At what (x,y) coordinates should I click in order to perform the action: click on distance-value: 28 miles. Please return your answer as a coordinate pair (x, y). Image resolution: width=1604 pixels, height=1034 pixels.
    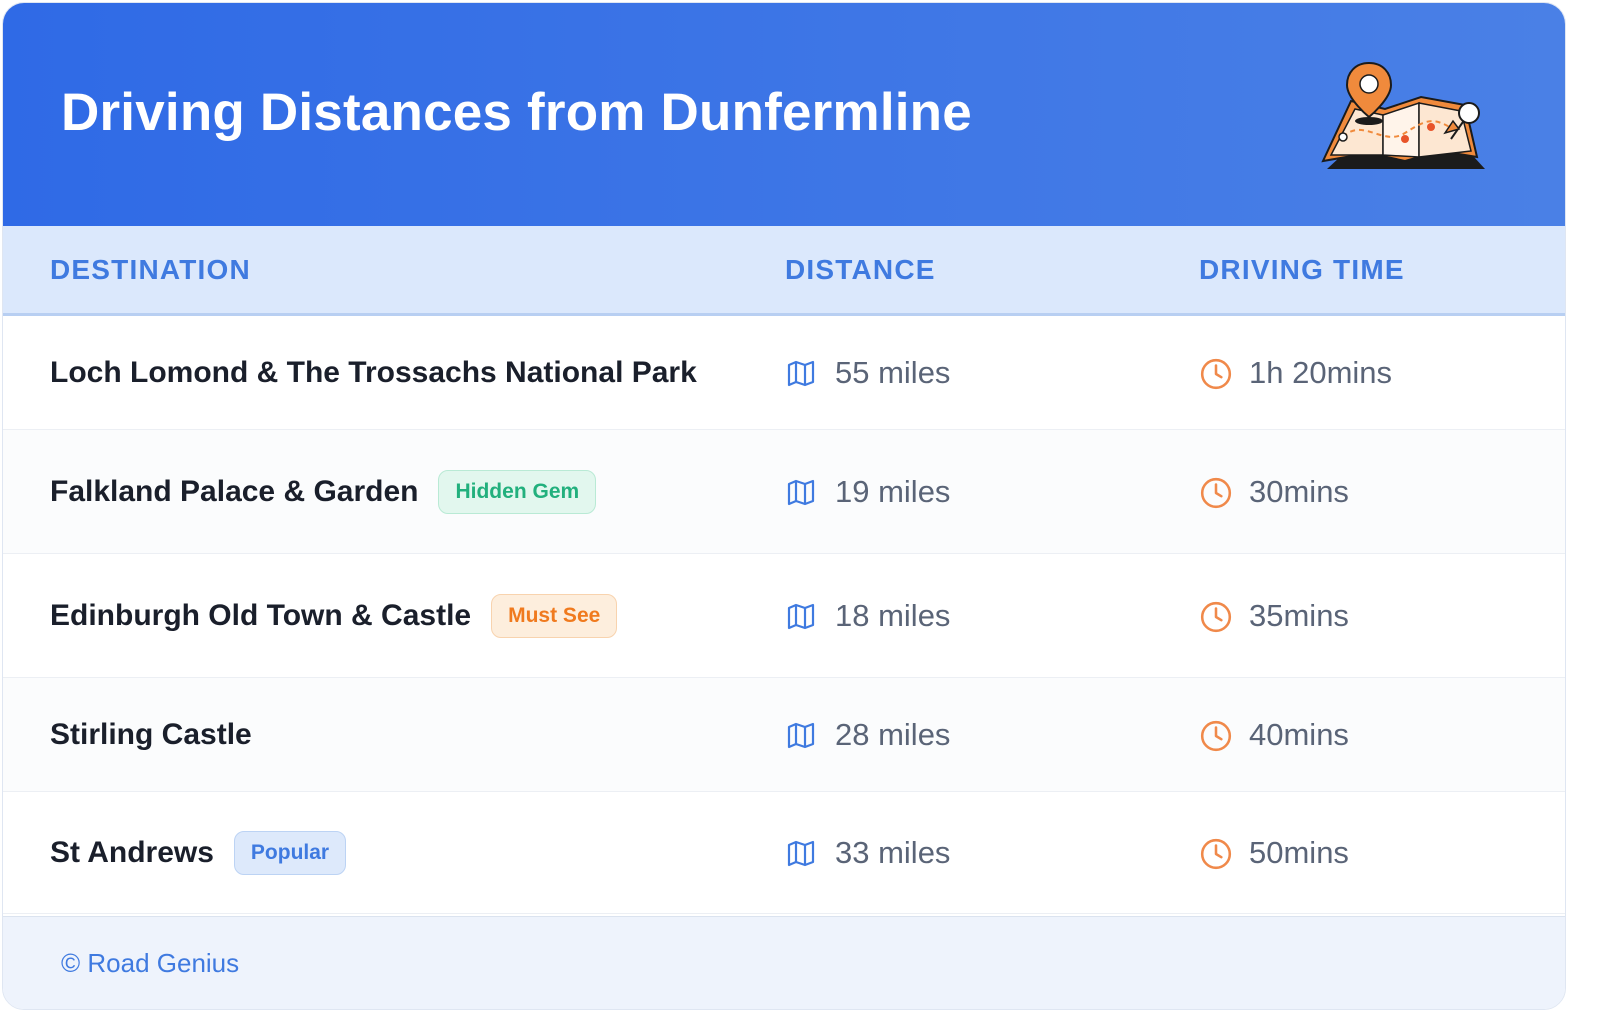
    Looking at the image, I should click on (893, 734).